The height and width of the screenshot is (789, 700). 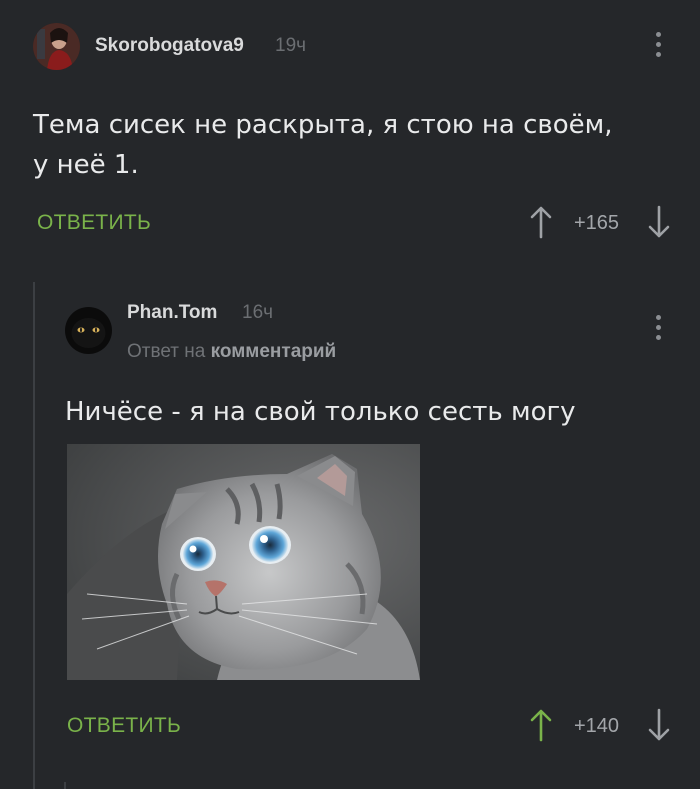 What do you see at coordinates (597, 223) in the screenshot?
I see `rating-count: +165` at bounding box center [597, 223].